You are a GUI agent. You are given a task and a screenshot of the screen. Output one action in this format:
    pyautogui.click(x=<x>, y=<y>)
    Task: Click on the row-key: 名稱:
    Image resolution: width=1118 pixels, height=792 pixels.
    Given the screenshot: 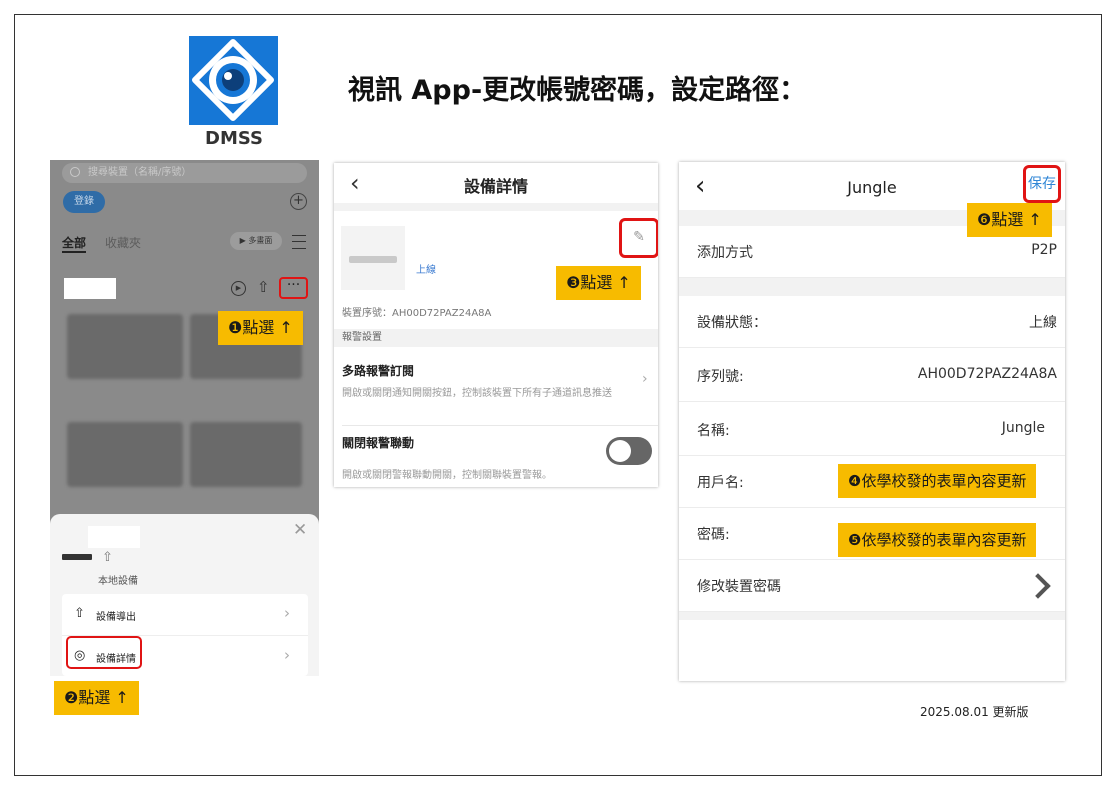 What is the action you would take?
    pyautogui.click(x=713, y=431)
    